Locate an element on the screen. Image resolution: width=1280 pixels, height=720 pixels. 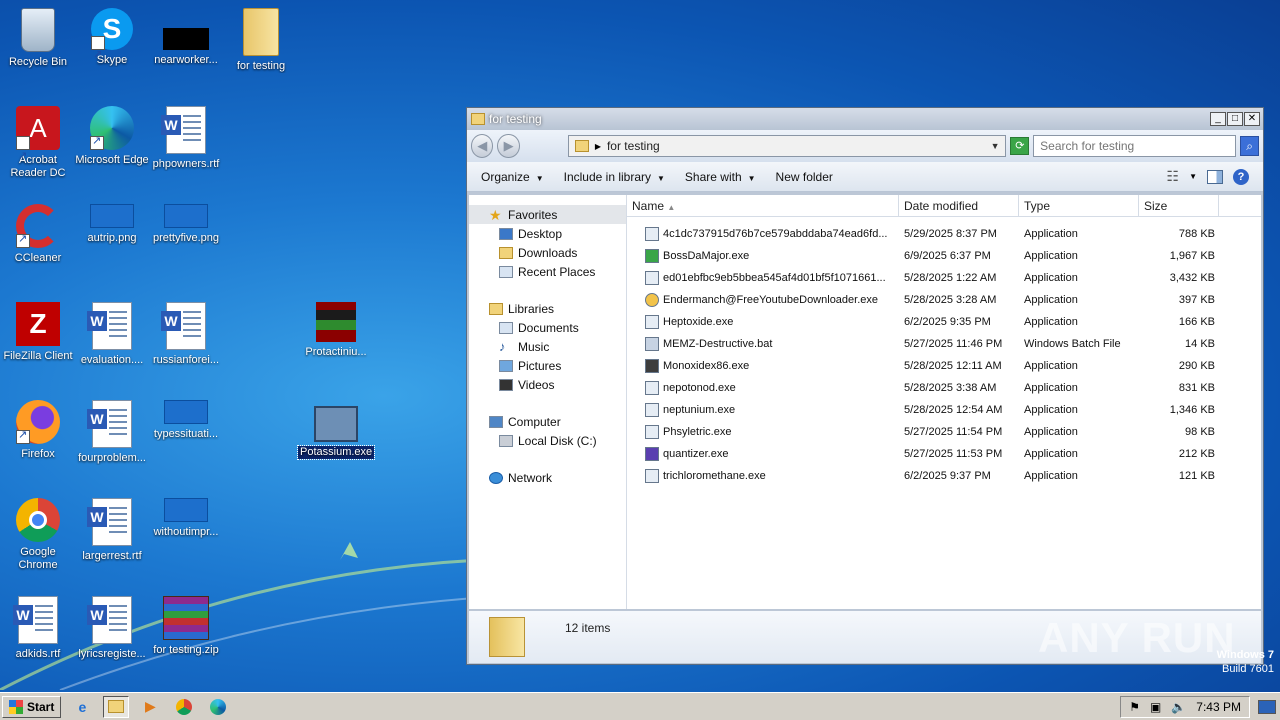
start-button: Start is located at coordinates (32, 706).